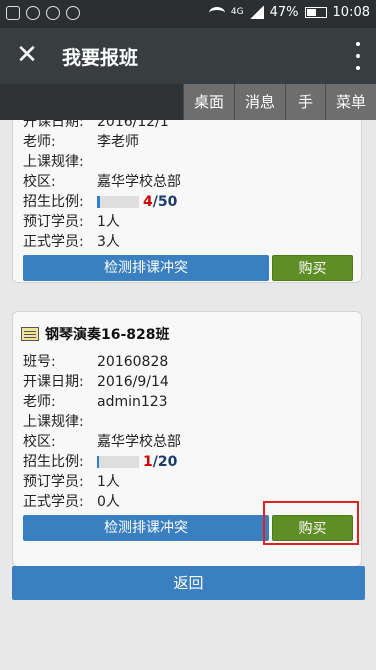 The width and height of the screenshot is (376, 670). What do you see at coordinates (304, 102) in the screenshot?
I see `tab-hand: 手` at bounding box center [304, 102].